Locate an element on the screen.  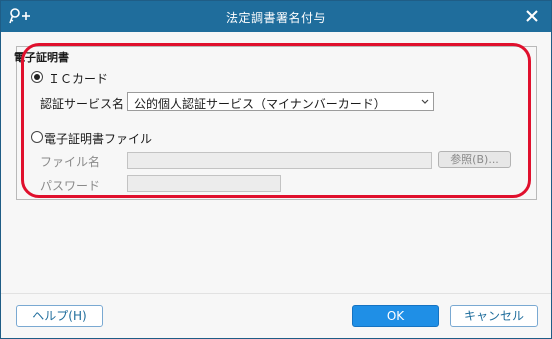
certificate-group-title: 電子証明書 is located at coordinates (41, 57).